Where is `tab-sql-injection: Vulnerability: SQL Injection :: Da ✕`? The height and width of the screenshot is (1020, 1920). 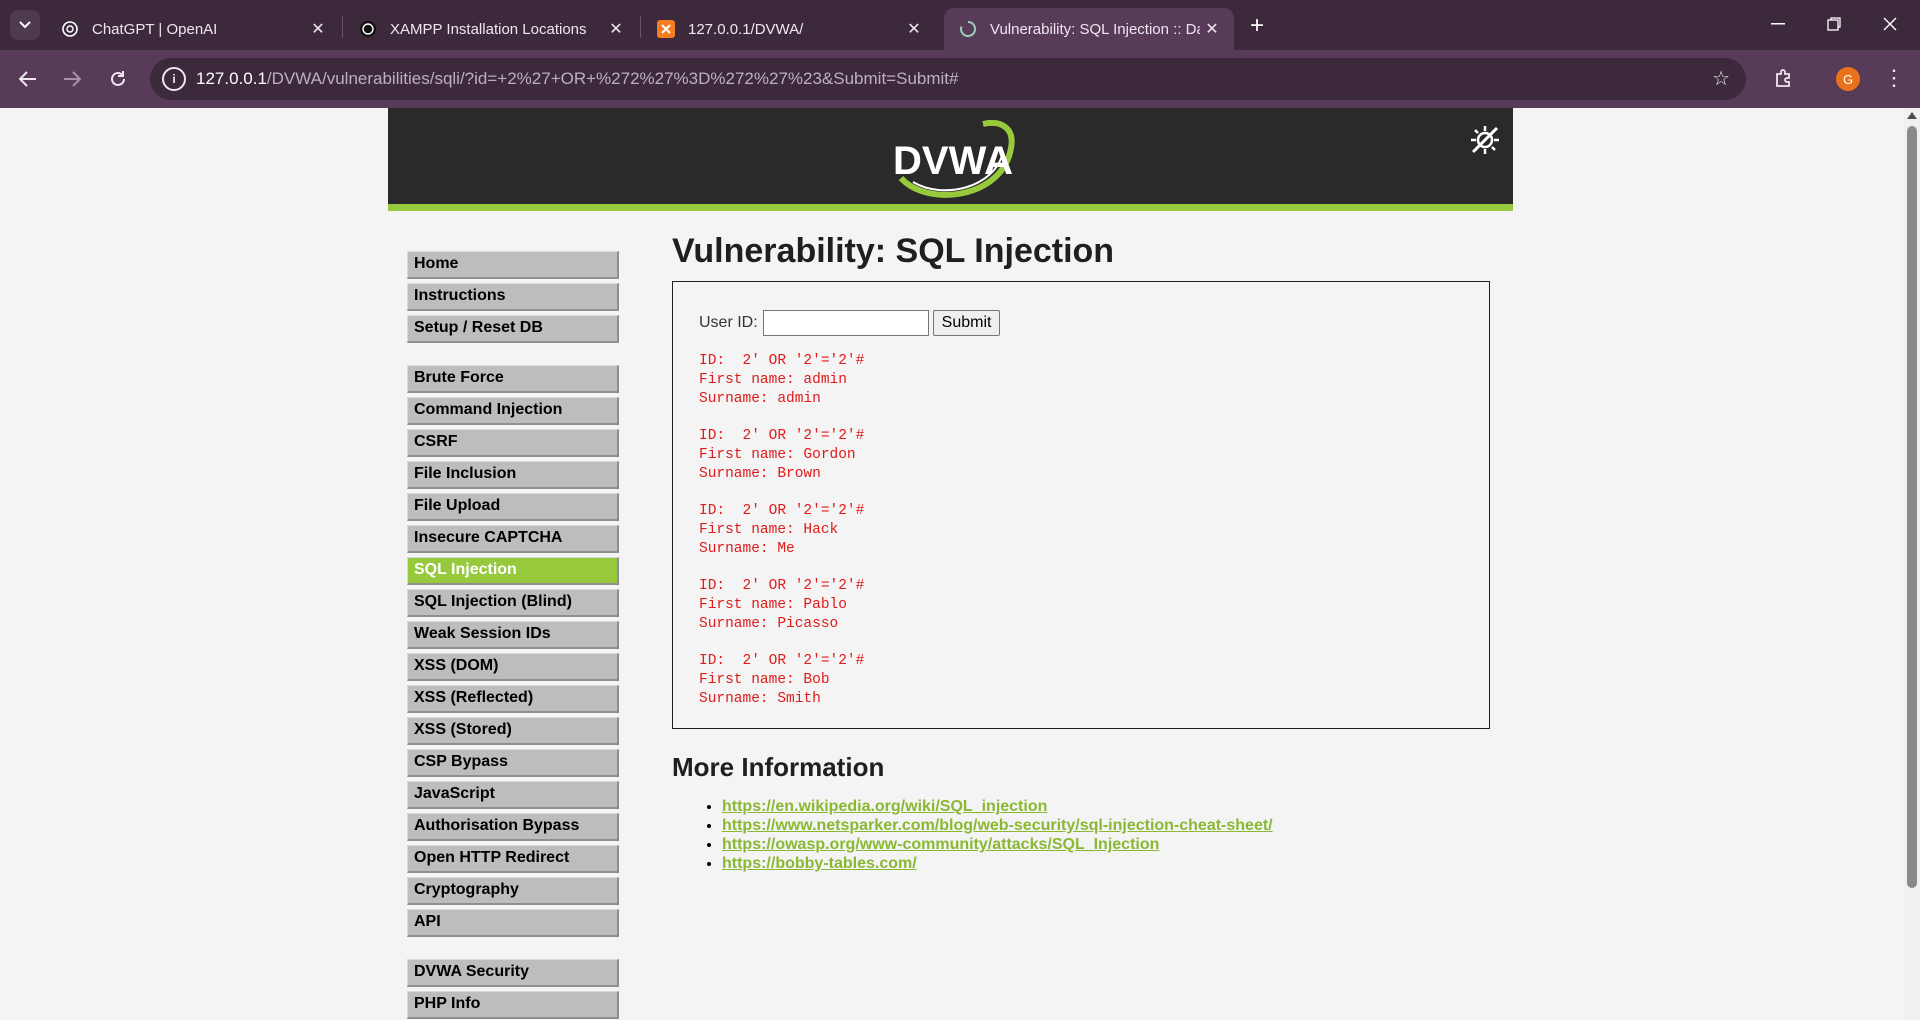 tab-sql-injection: Vulnerability: SQL Injection :: Da ✕ is located at coordinates (1089, 29).